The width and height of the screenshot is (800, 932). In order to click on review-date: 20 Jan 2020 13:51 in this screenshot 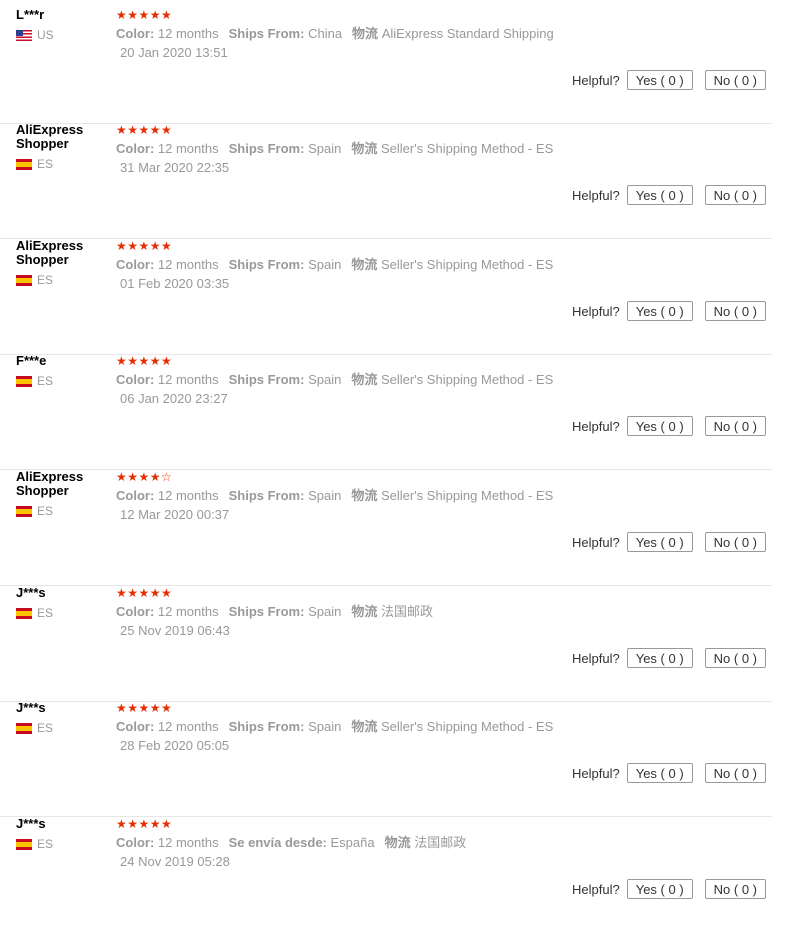, I will do `click(174, 52)`.